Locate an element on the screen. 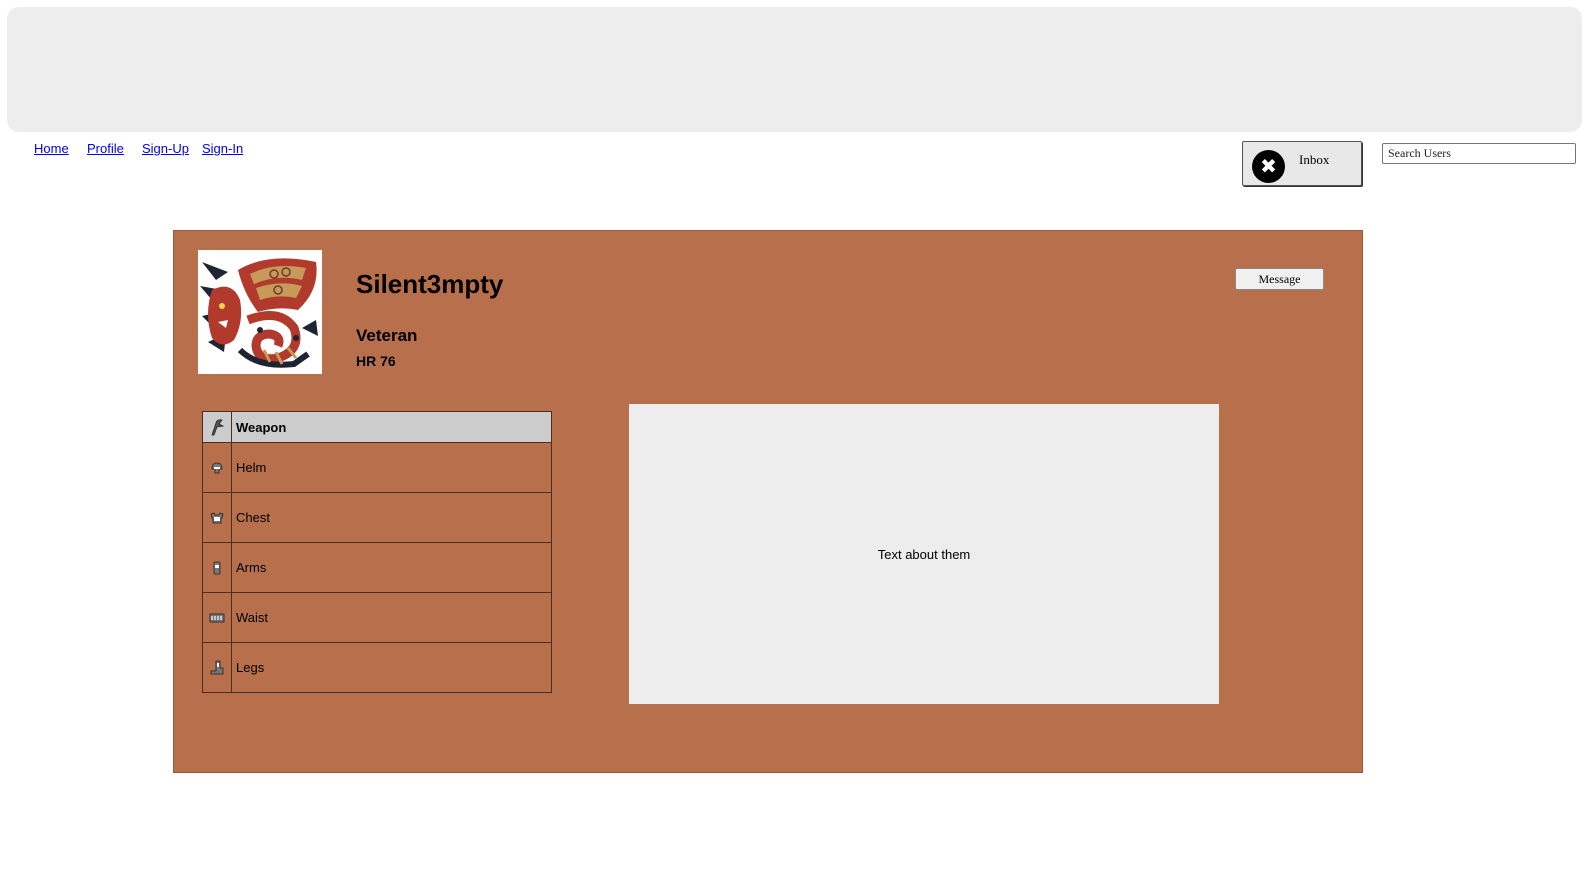 The height and width of the screenshot is (875, 1590). equipment-row-weapon: Weapon is located at coordinates (377, 427).